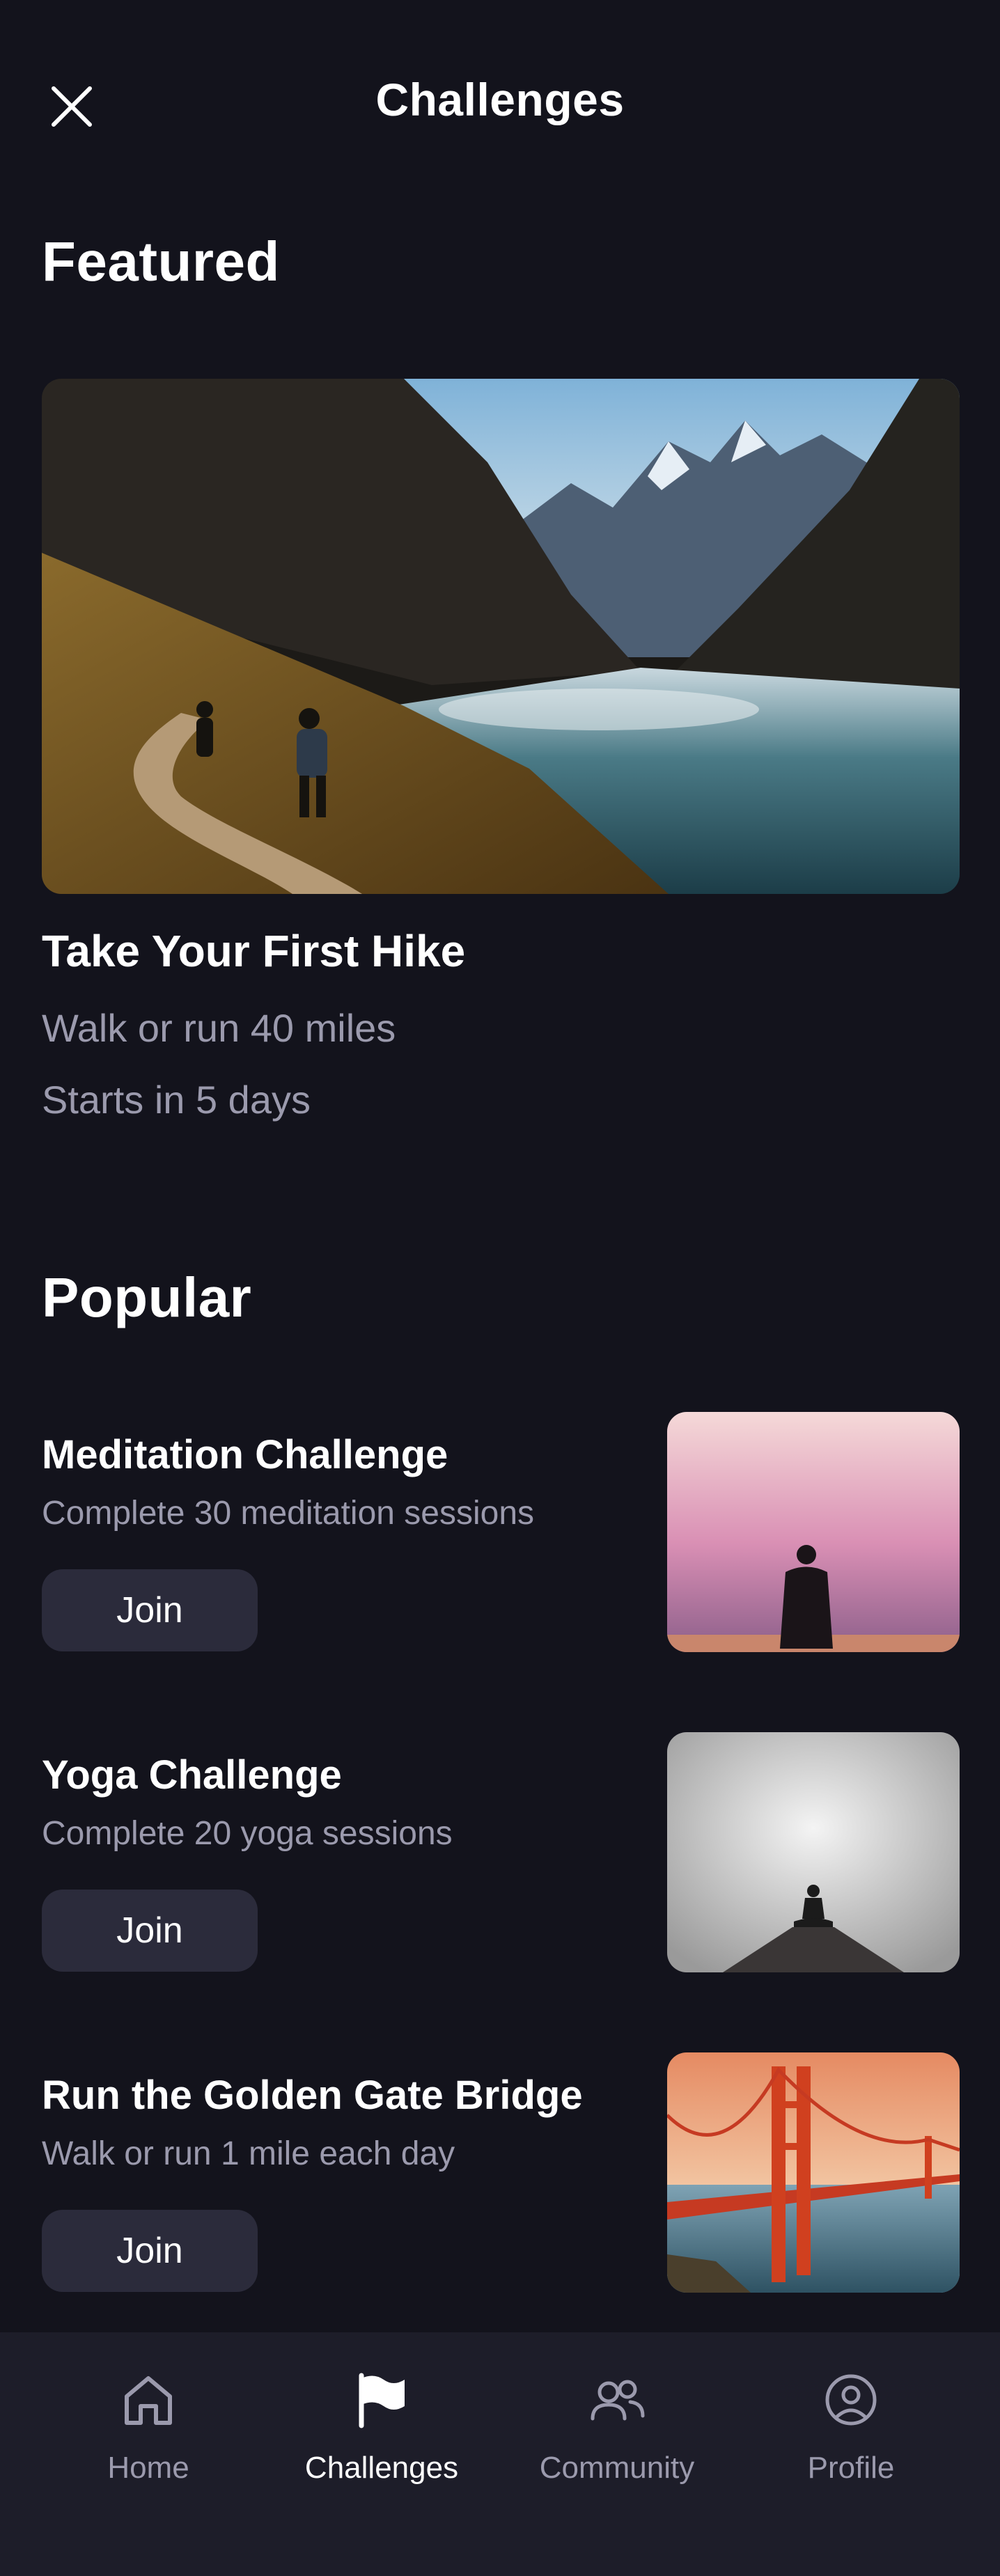 The height and width of the screenshot is (2576, 1000). I want to click on join-button-golden-gate: Join, so click(150, 2251).